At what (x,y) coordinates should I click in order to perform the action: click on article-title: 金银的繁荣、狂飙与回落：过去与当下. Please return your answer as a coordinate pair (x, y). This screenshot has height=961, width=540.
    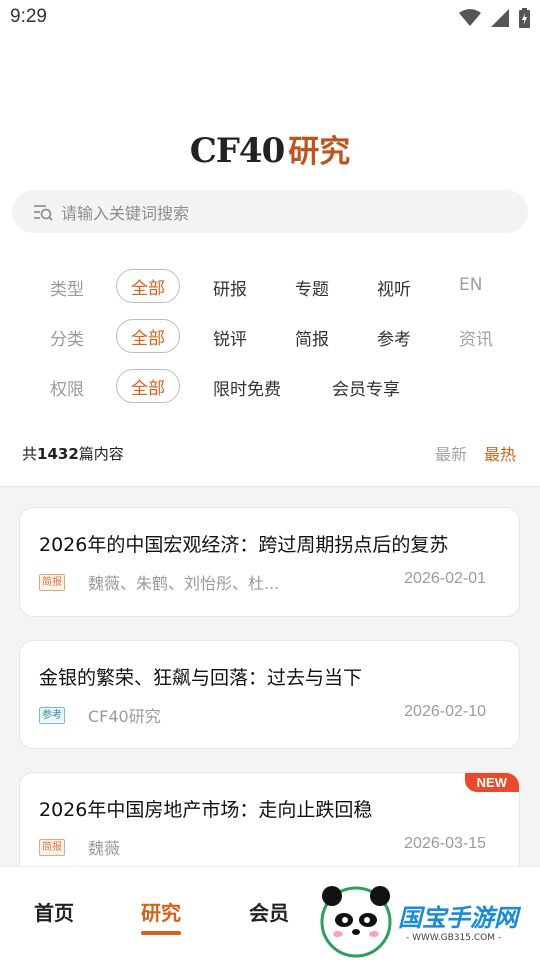
    Looking at the image, I should click on (200, 676).